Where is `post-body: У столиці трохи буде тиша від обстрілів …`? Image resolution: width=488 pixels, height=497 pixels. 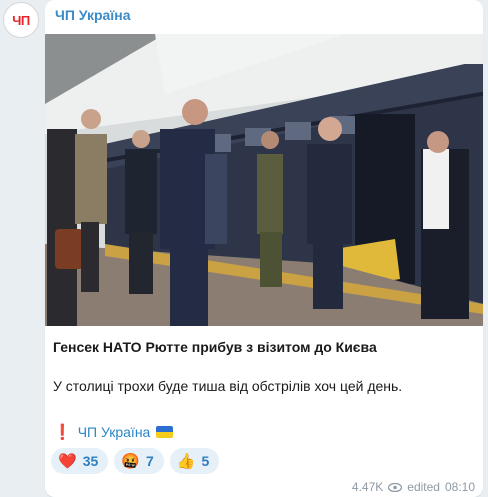 post-body: У столиці трохи буде тиша від обстрілів … is located at coordinates (228, 386).